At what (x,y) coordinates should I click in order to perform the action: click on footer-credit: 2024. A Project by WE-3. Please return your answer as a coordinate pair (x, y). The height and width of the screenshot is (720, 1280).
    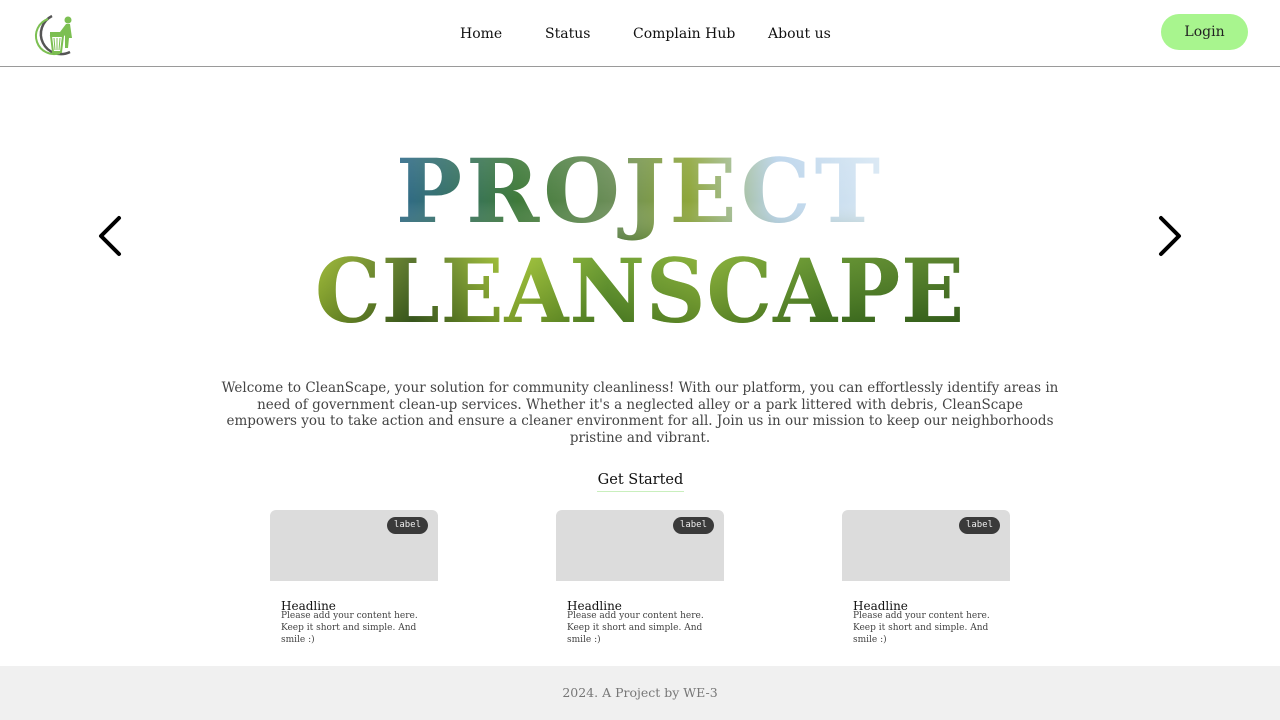
    Looking at the image, I should click on (640, 692).